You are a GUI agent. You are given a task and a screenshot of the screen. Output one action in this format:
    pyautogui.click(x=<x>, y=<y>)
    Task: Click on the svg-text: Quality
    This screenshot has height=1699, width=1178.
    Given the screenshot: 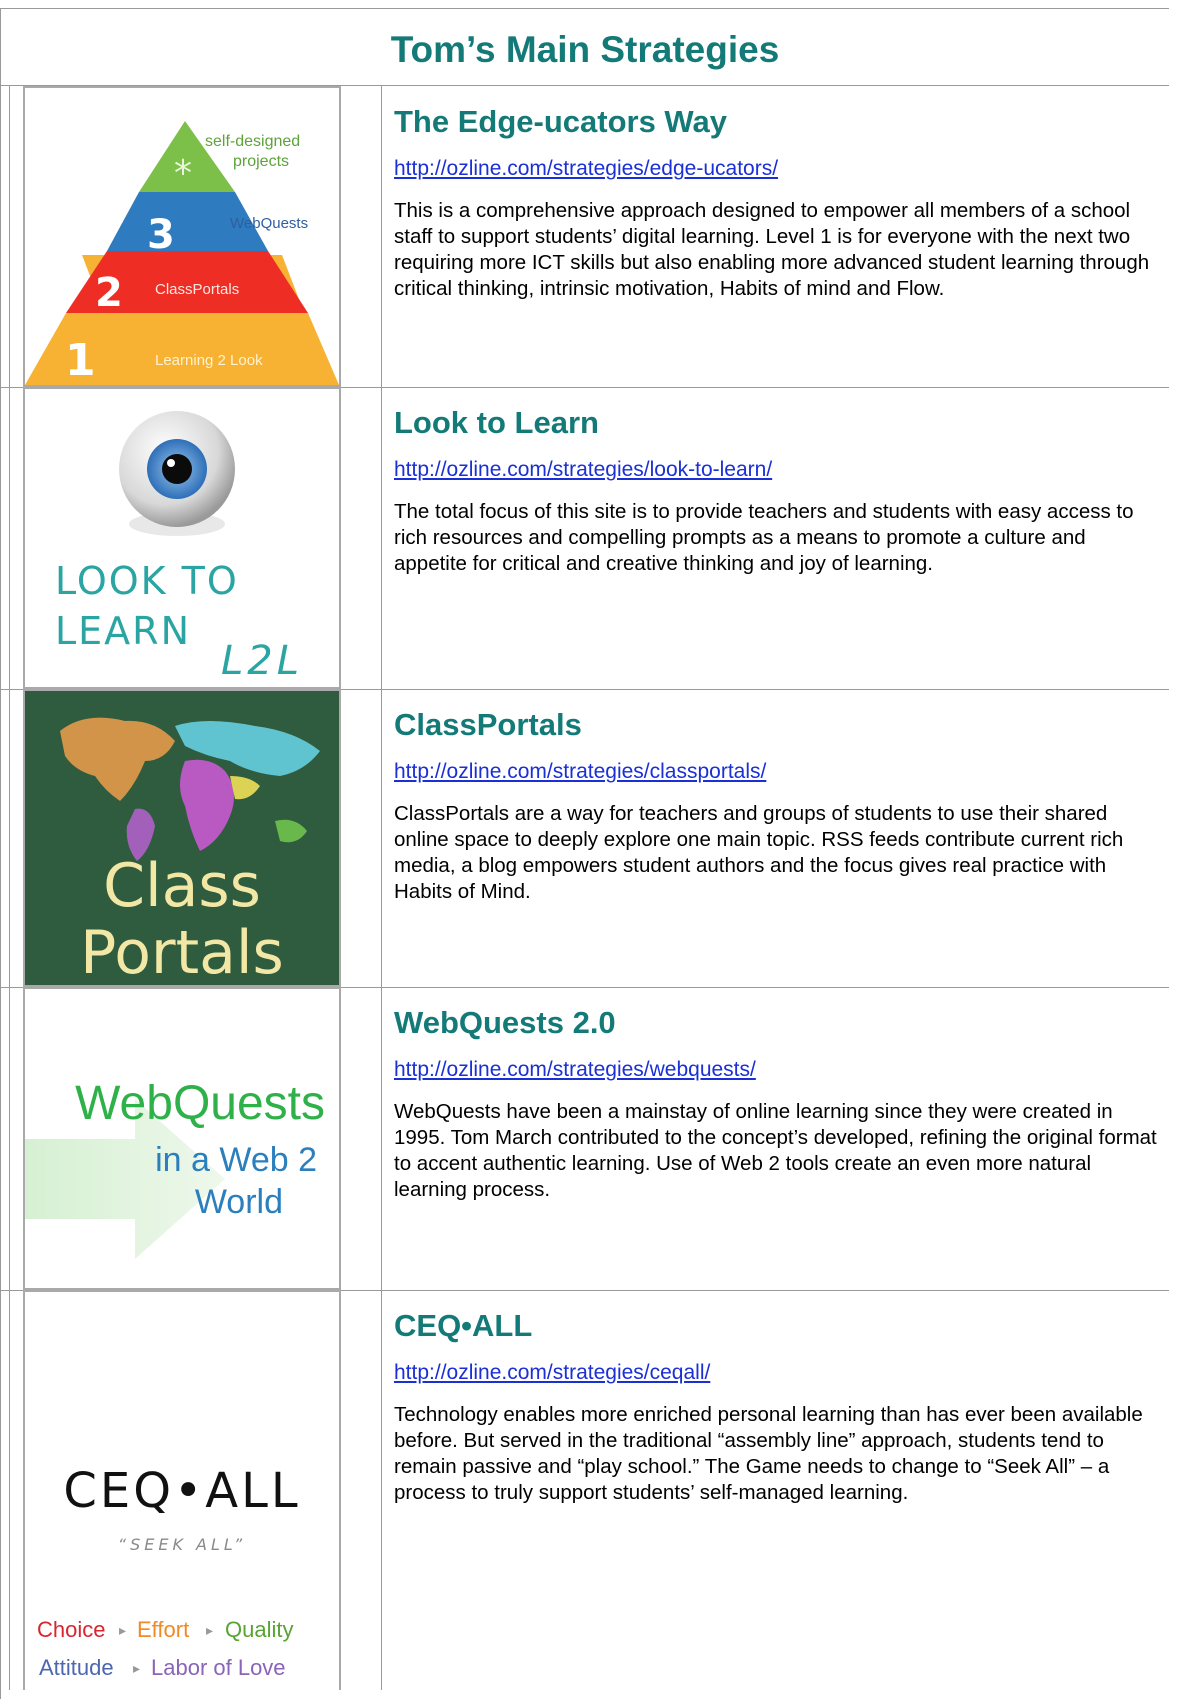 What is the action you would take?
    pyautogui.click(x=259, y=1629)
    